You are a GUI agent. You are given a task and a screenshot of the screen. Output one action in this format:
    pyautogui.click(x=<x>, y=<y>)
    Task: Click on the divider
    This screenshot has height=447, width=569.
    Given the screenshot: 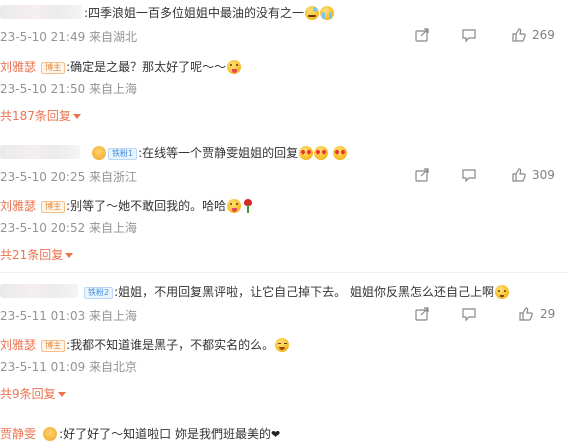 What is the action you would take?
    pyautogui.click(x=284, y=272)
    